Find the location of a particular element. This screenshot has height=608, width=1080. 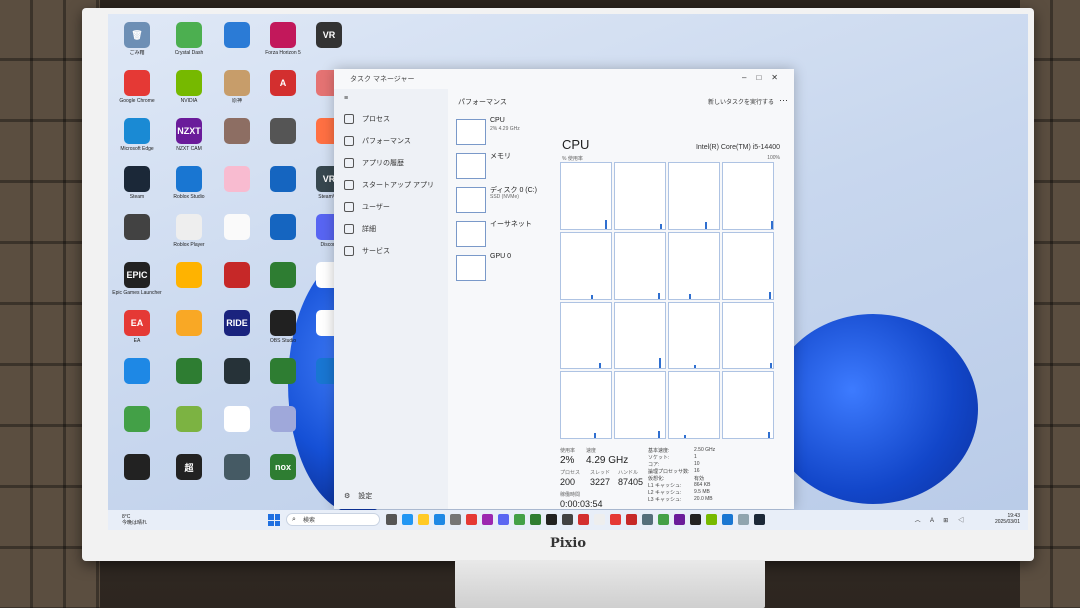

more-options-icon: ⋯ is located at coordinates (783, 100).